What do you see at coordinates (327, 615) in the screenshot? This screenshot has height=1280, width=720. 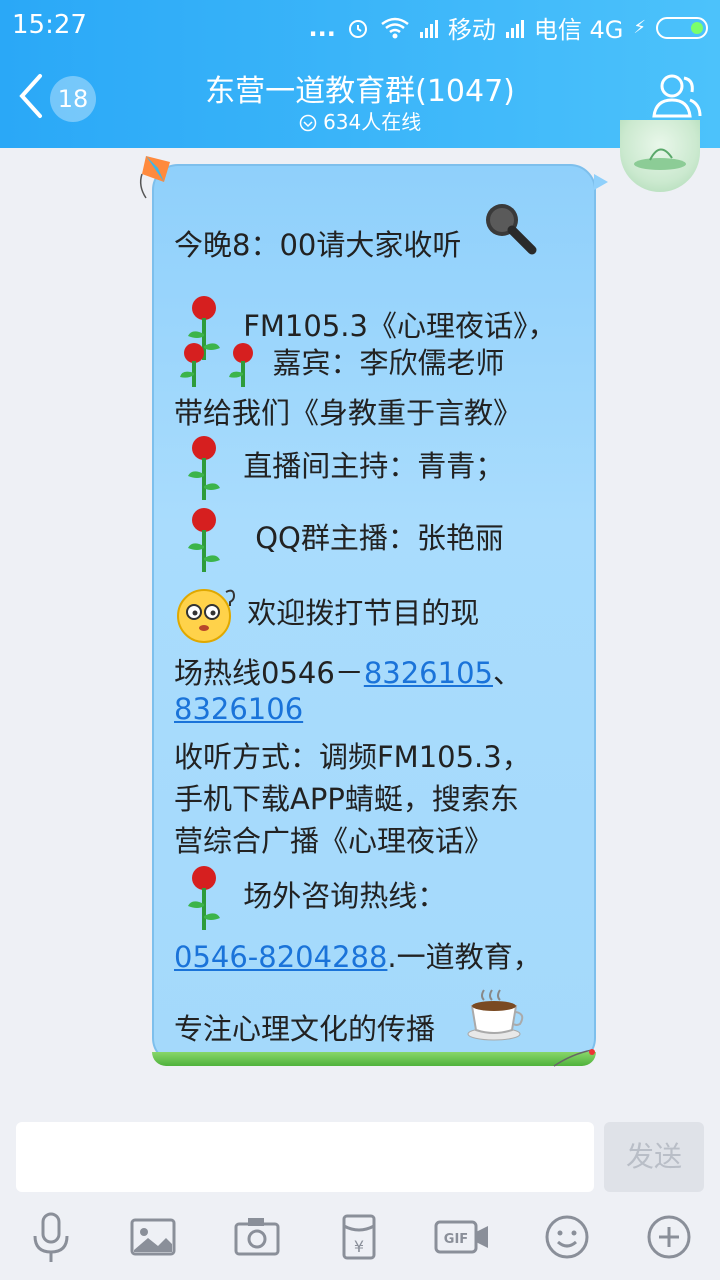 I see `message-line-7: 欢迎拨打节目的现` at bounding box center [327, 615].